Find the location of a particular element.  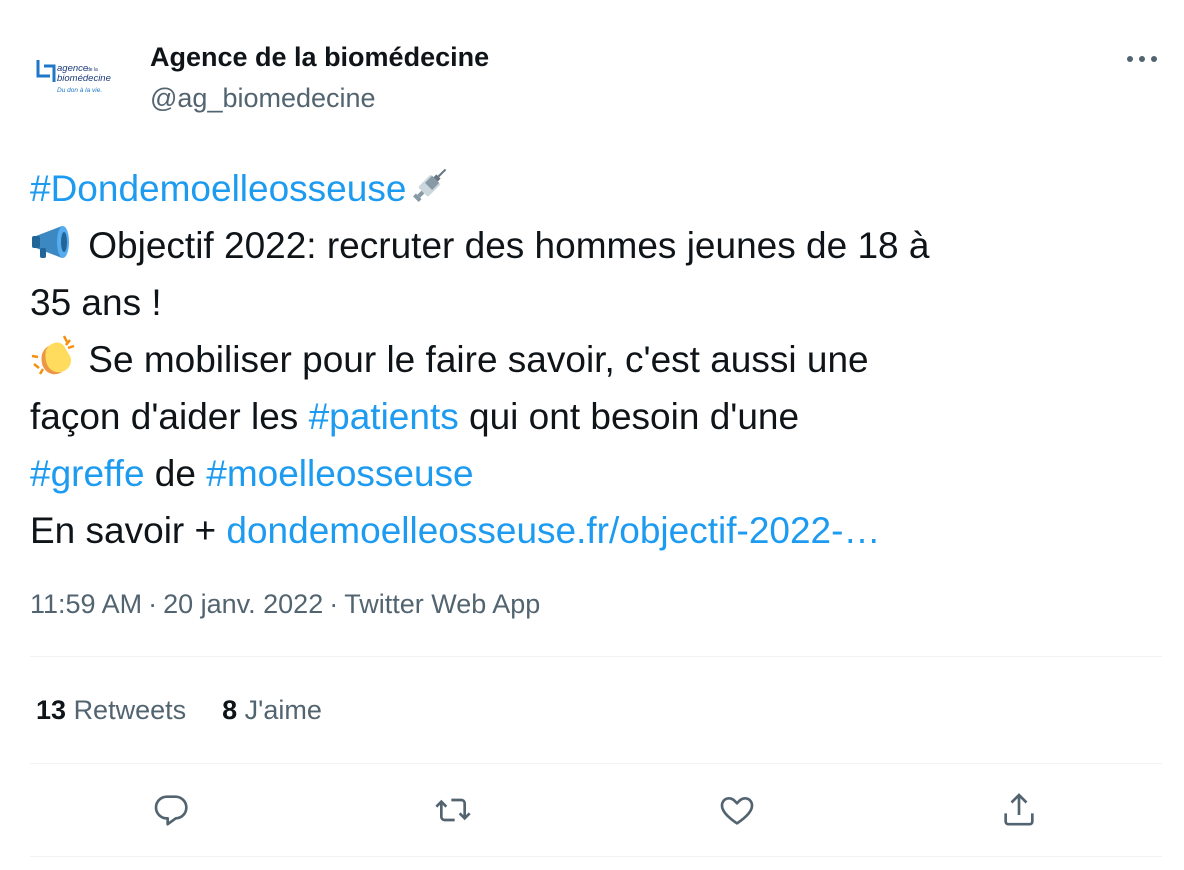

tweet-stats: 13 Retweets 8 J'aime is located at coordinates (197, 710).